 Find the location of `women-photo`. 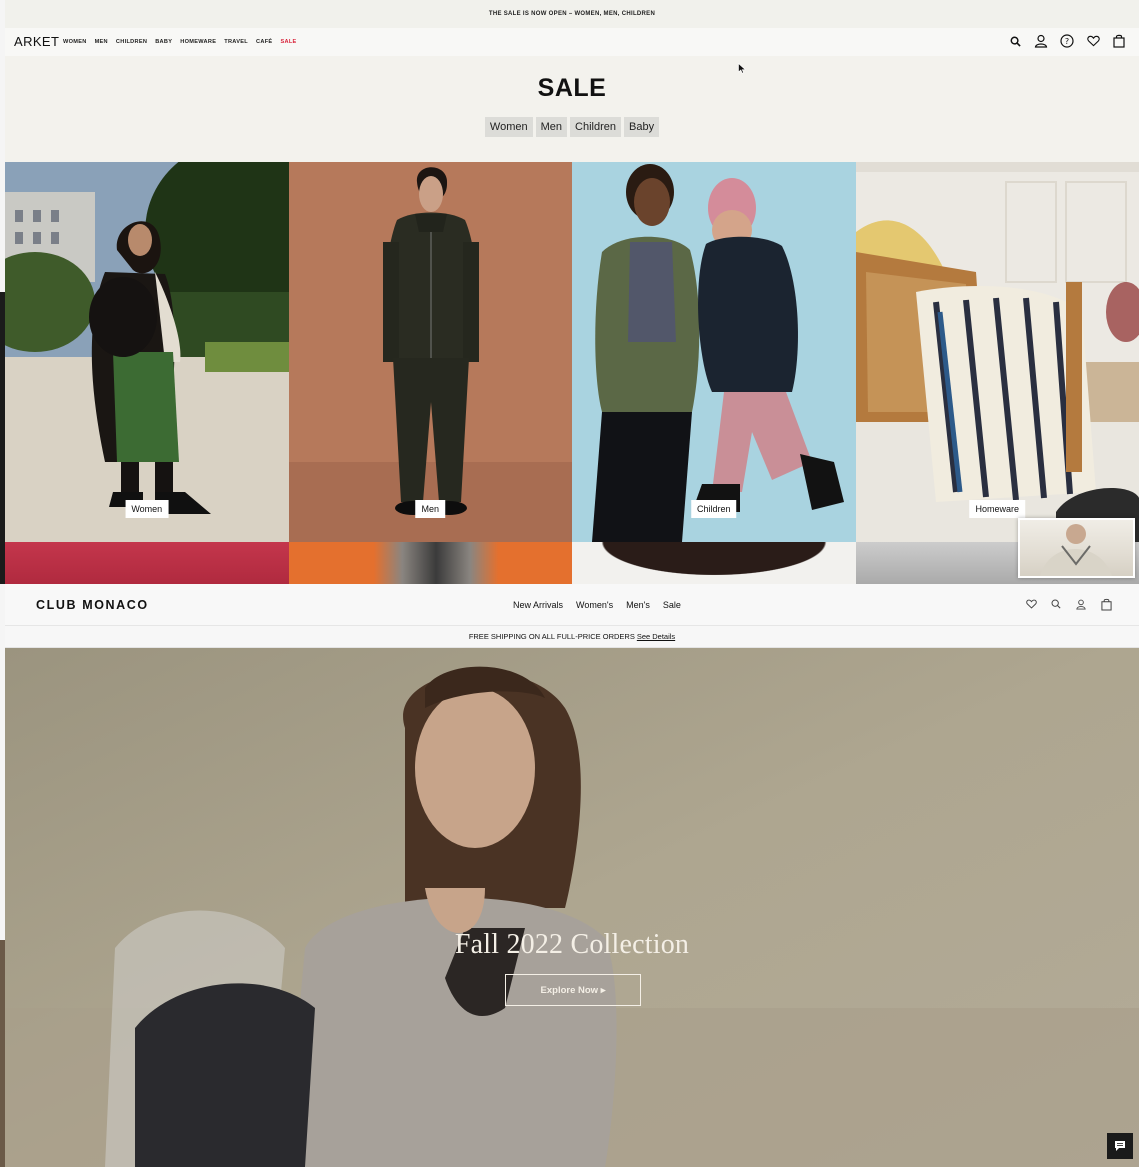

women-photo is located at coordinates (147, 352).